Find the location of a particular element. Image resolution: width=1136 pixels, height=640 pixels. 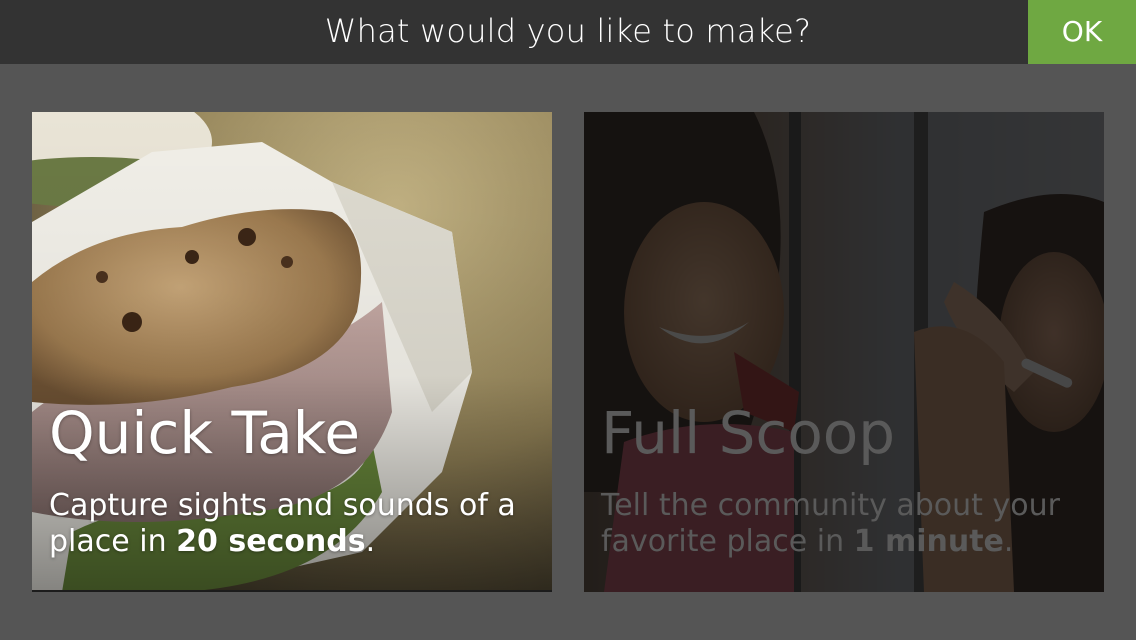

full-scoop-title: Full Scoop is located at coordinates (748, 433).